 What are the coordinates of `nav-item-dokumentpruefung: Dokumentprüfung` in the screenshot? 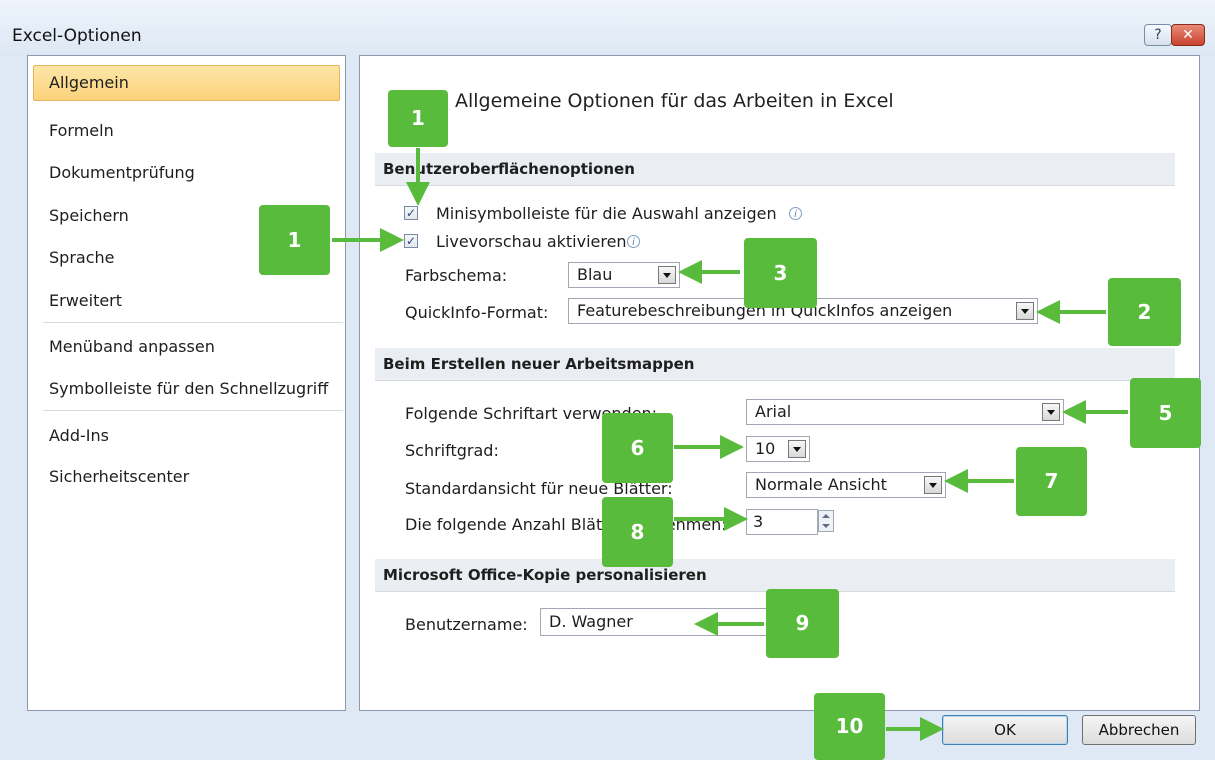 It's located at (122, 172).